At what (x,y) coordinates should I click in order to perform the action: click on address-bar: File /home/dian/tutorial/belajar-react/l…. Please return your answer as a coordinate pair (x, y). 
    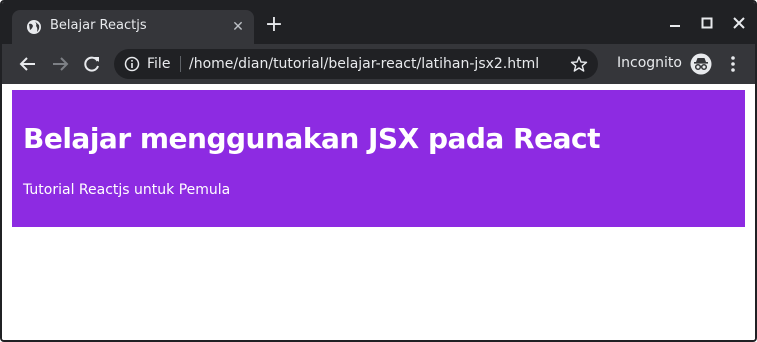
    Looking at the image, I should click on (356, 64).